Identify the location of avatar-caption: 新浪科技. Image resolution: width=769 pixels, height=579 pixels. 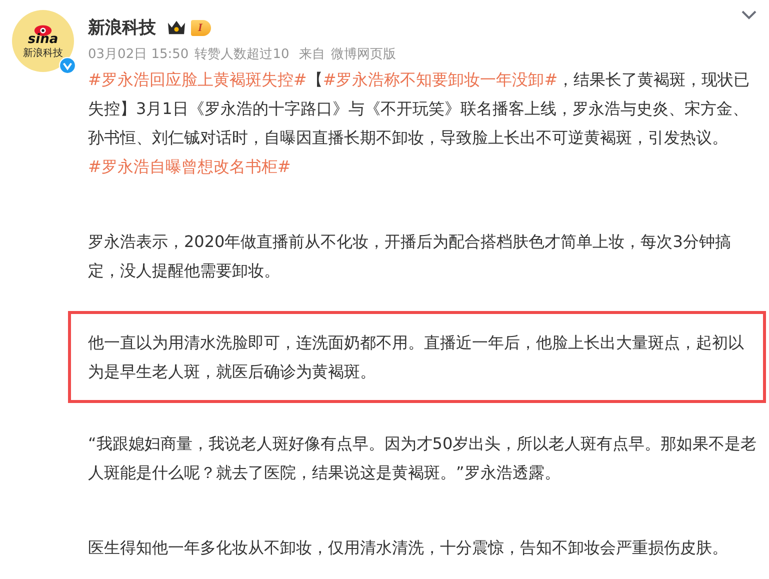
(43, 53).